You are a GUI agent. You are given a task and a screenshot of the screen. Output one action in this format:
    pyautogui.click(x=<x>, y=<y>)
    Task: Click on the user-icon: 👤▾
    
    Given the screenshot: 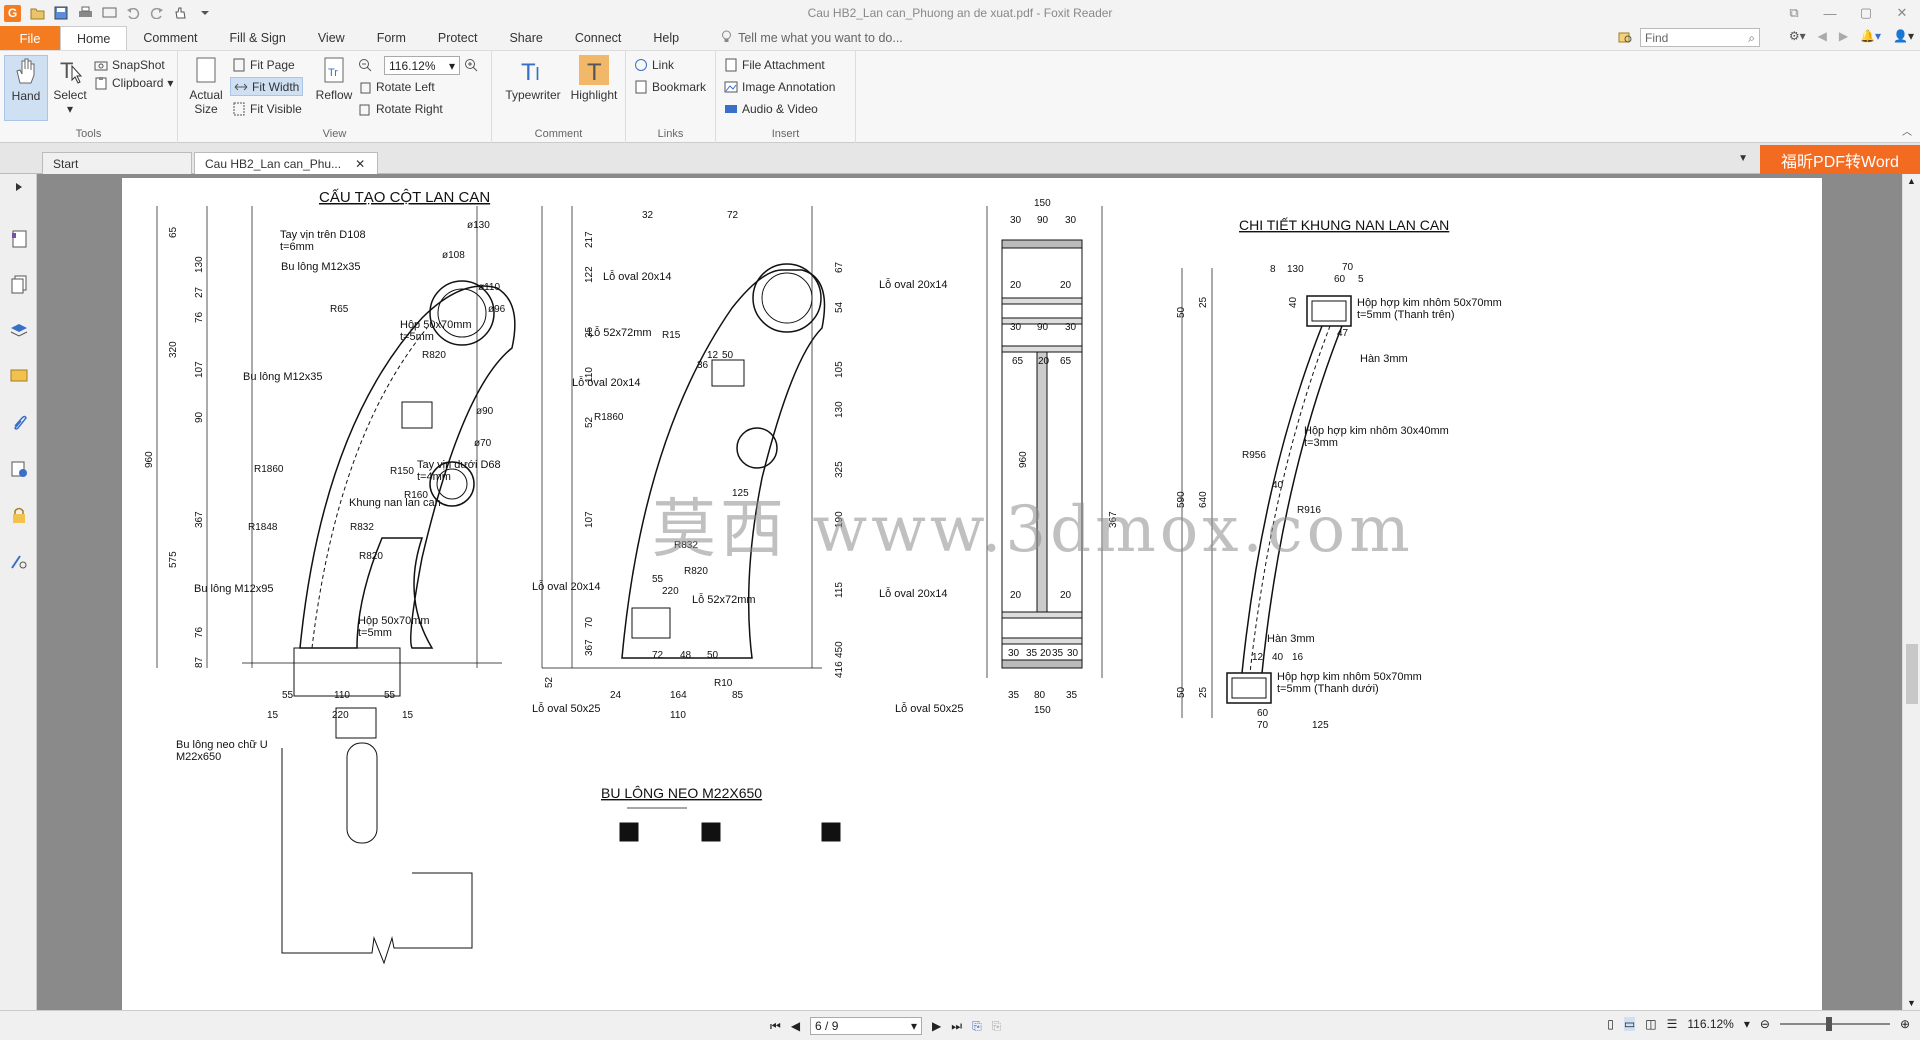 What is the action you would take?
    pyautogui.click(x=1903, y=36)
    